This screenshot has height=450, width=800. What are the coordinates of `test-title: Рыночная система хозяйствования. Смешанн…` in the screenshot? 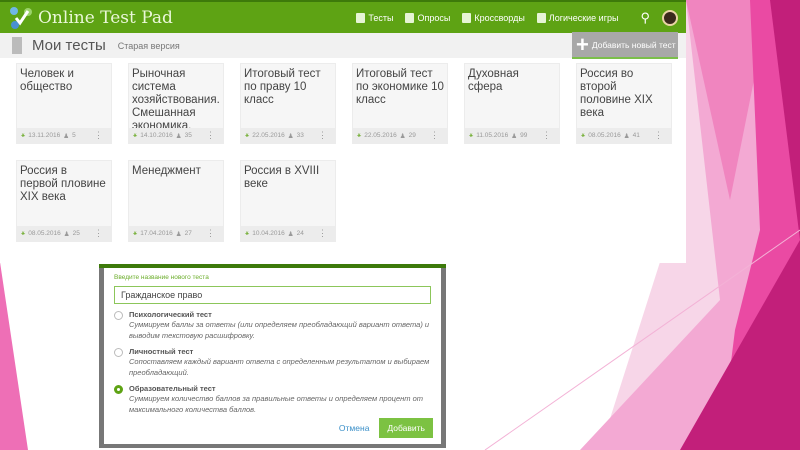 It's located at (176, 100).